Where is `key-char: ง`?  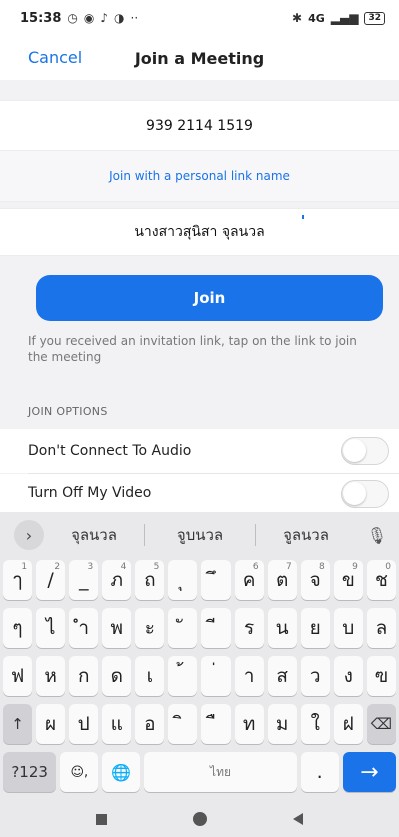
key-char: ง is located at coordinates (348, 676).